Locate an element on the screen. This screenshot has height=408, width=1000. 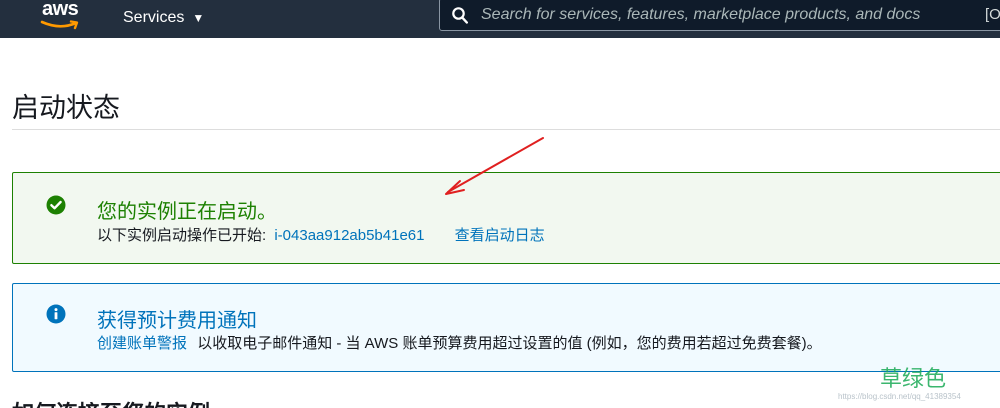
success-alert-heading: 您的实例正在启动。 is located at coordinates (187, 212).